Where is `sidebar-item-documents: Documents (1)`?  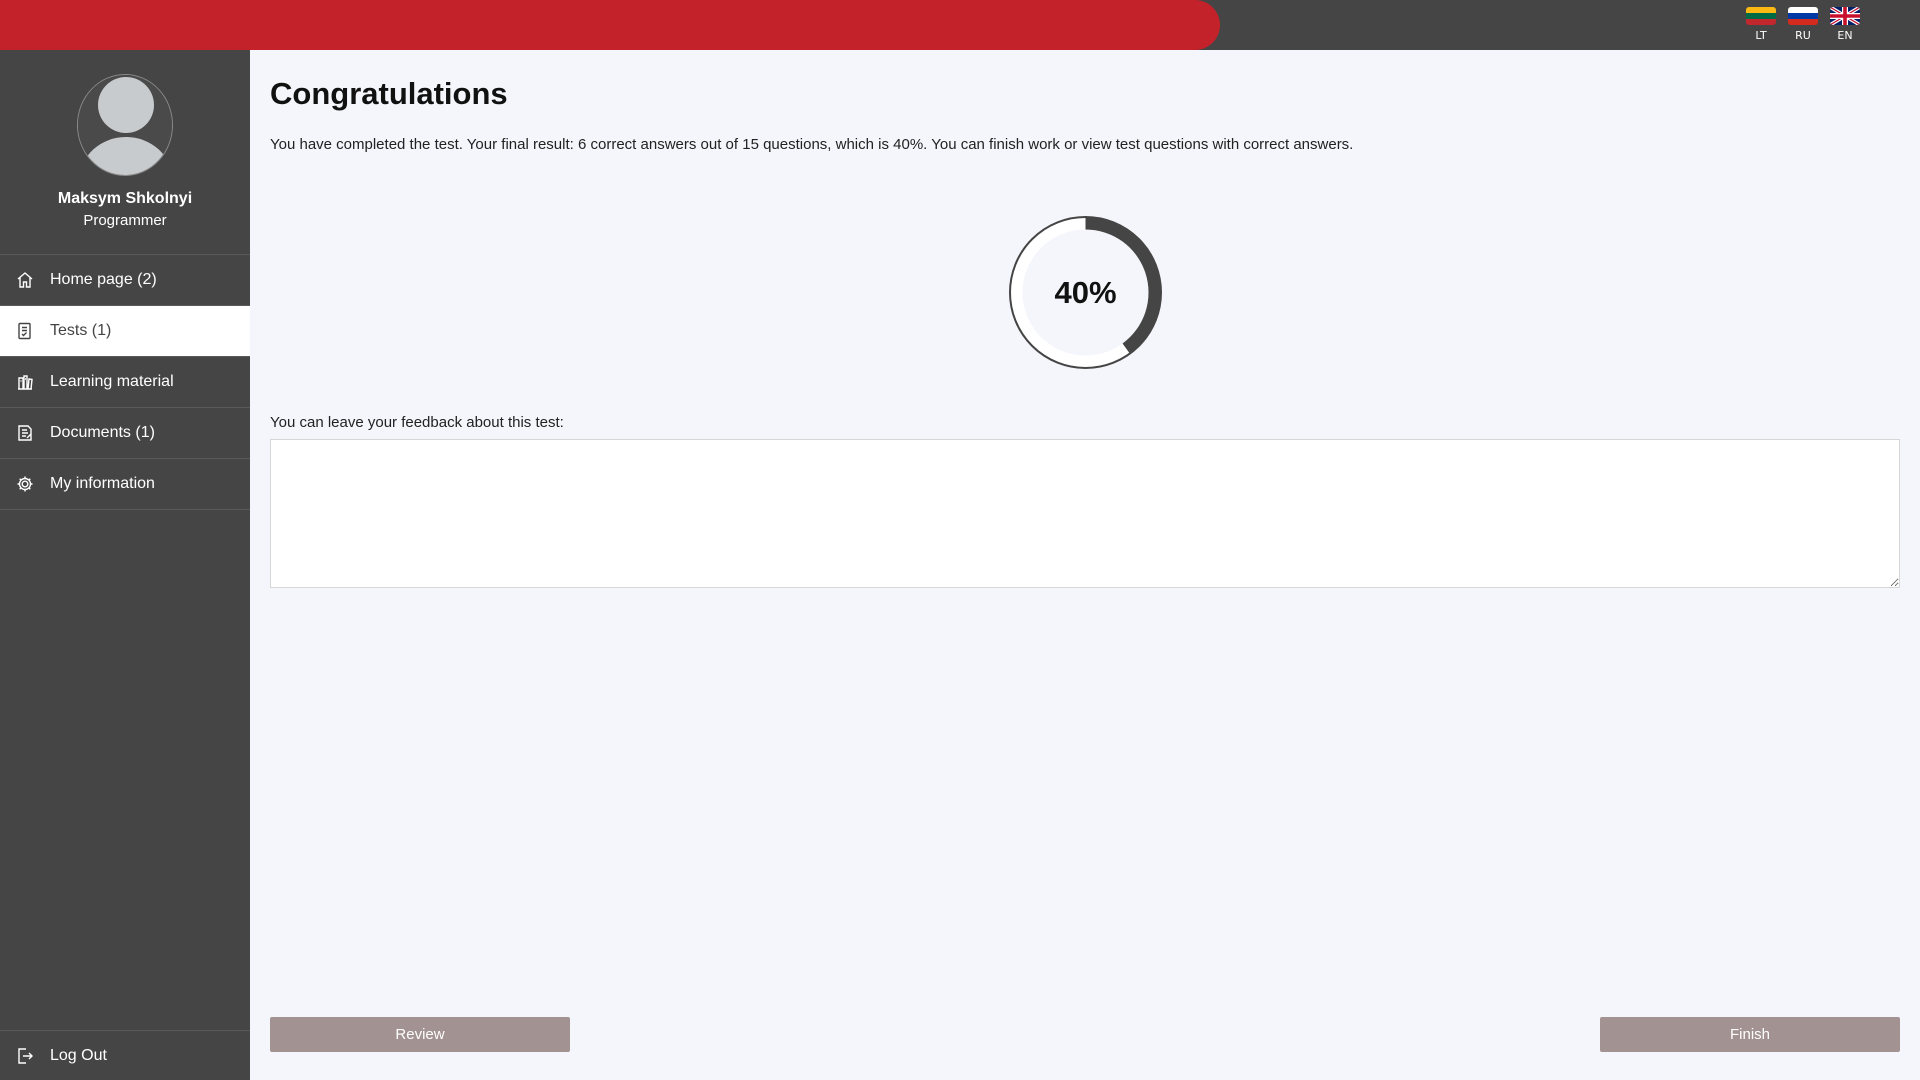
sidebar-item-documents: Documents (1) is located at coordinates (125, 433).